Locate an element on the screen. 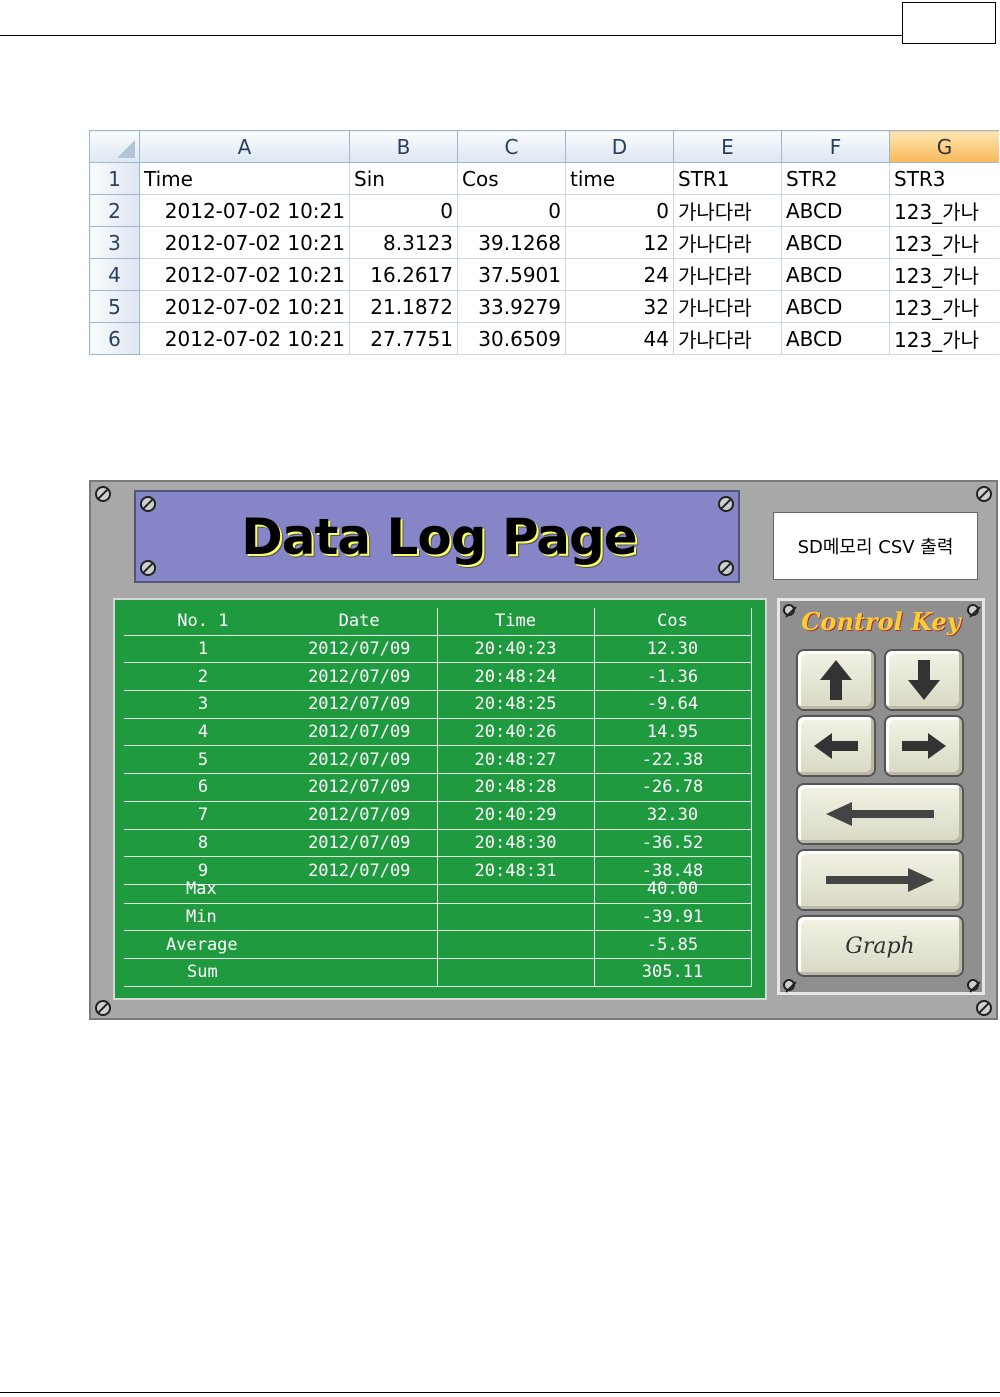 The width and height of the screenshot is (1000, 1397). log-row: 4 2012/07/09 20:40:26 14.95 is located at coordinates (438, 732).